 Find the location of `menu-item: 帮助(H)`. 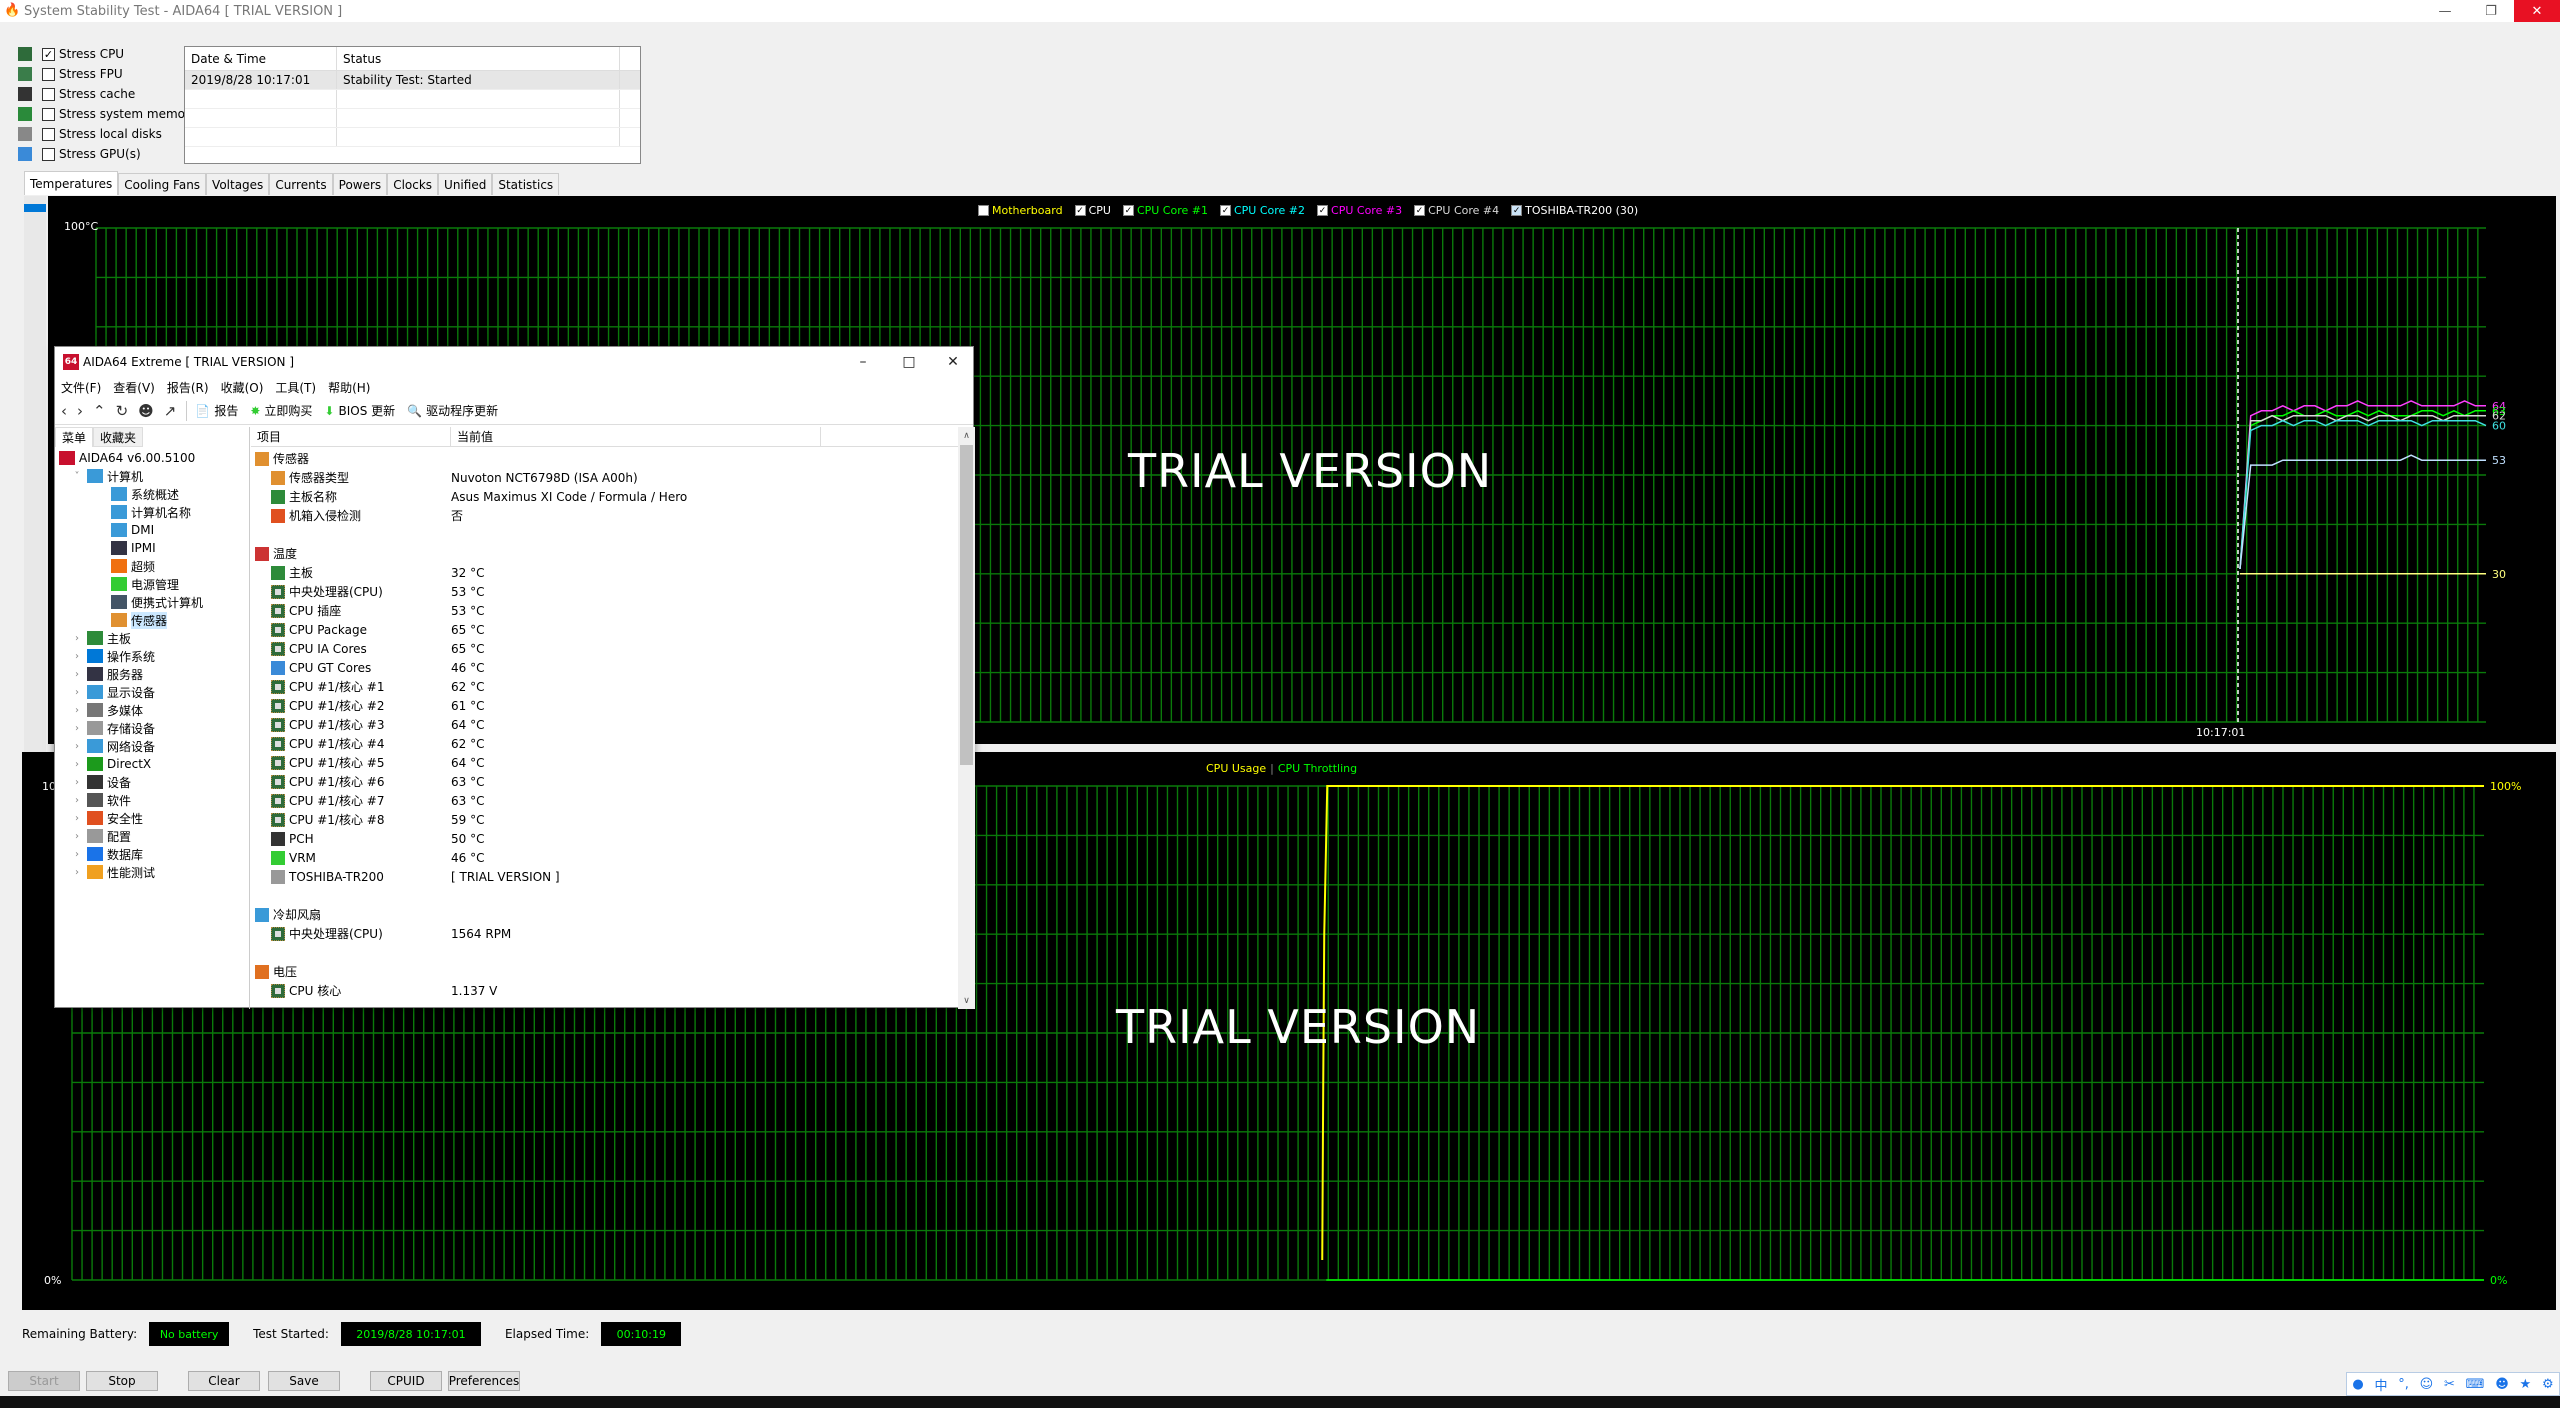

menu-item: 帮助(H) is located at coordinates (349, 387).